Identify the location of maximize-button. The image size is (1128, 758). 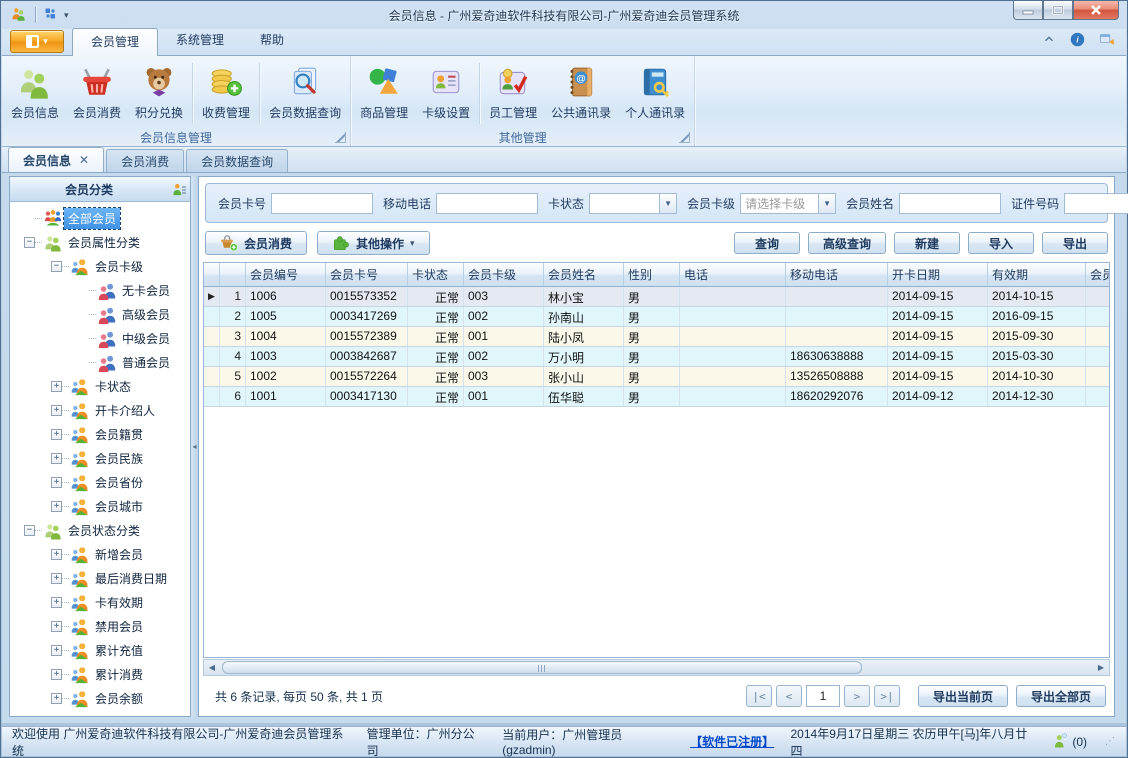
(1058, 10).